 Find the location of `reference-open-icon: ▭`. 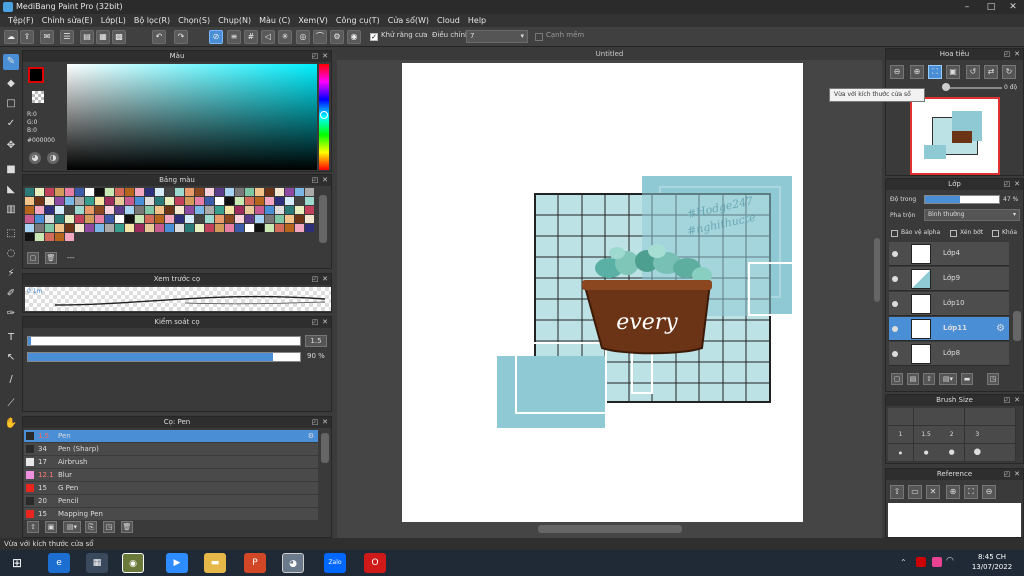

reference-open-icon: ▭ is located at coordinates (915, 492).